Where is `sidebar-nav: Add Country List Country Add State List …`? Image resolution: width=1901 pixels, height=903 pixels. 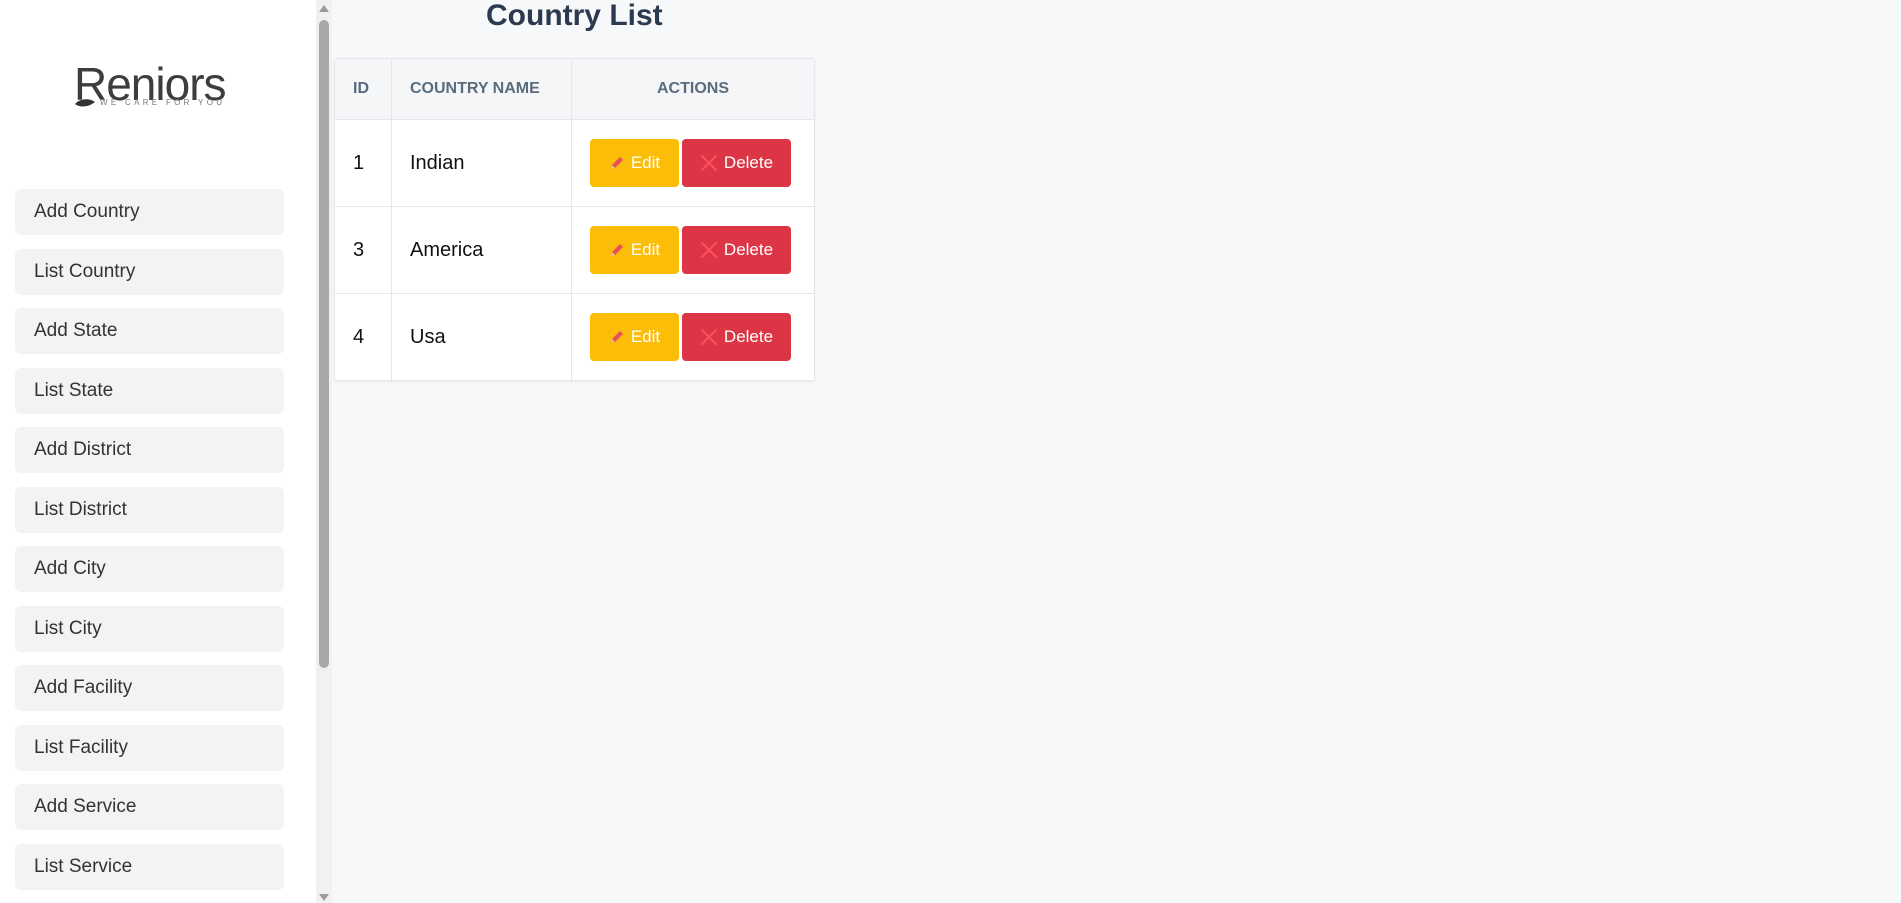
sidebar-nav: Add Country List Country Add State List … is located at coordinates (149, 546).